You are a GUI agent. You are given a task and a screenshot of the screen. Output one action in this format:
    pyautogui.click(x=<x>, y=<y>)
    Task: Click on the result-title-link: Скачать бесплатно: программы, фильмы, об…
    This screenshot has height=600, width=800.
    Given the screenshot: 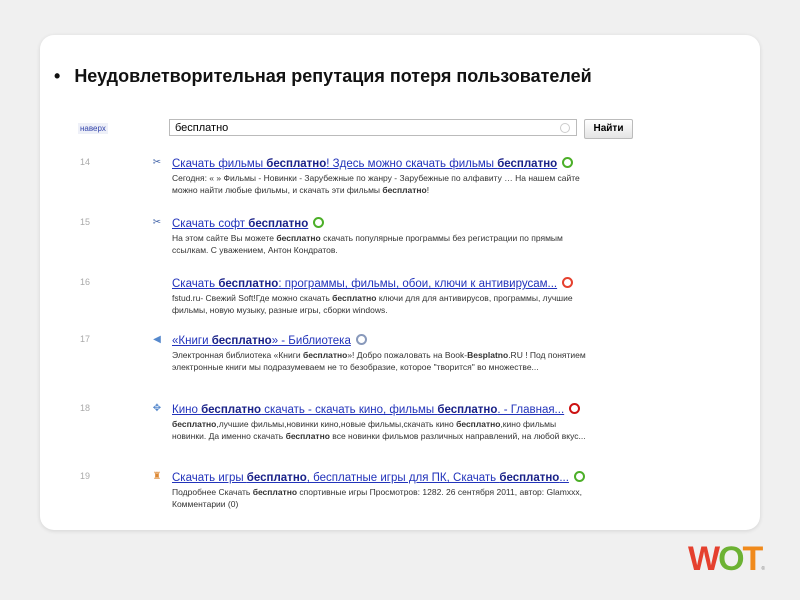 What is the action you would take?
    pyautogui.click(x=373, y=283)
    